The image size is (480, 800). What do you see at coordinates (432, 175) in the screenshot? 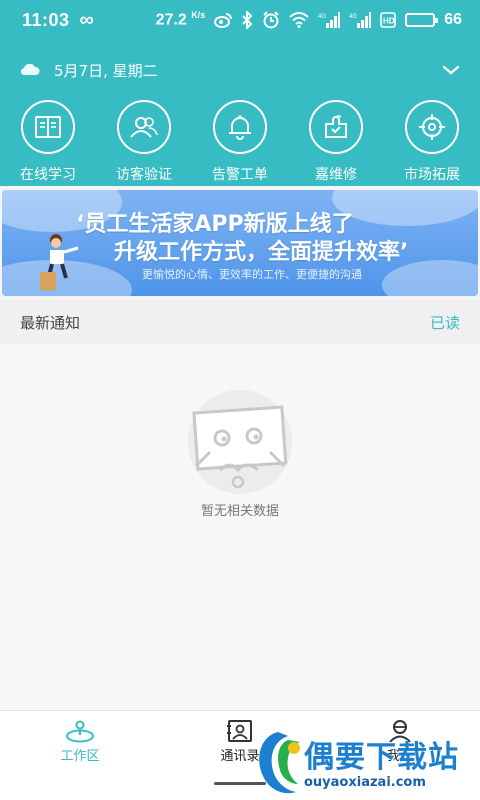
I see `quick-action-label: 市场拓展` at bounding box center [432, 175].